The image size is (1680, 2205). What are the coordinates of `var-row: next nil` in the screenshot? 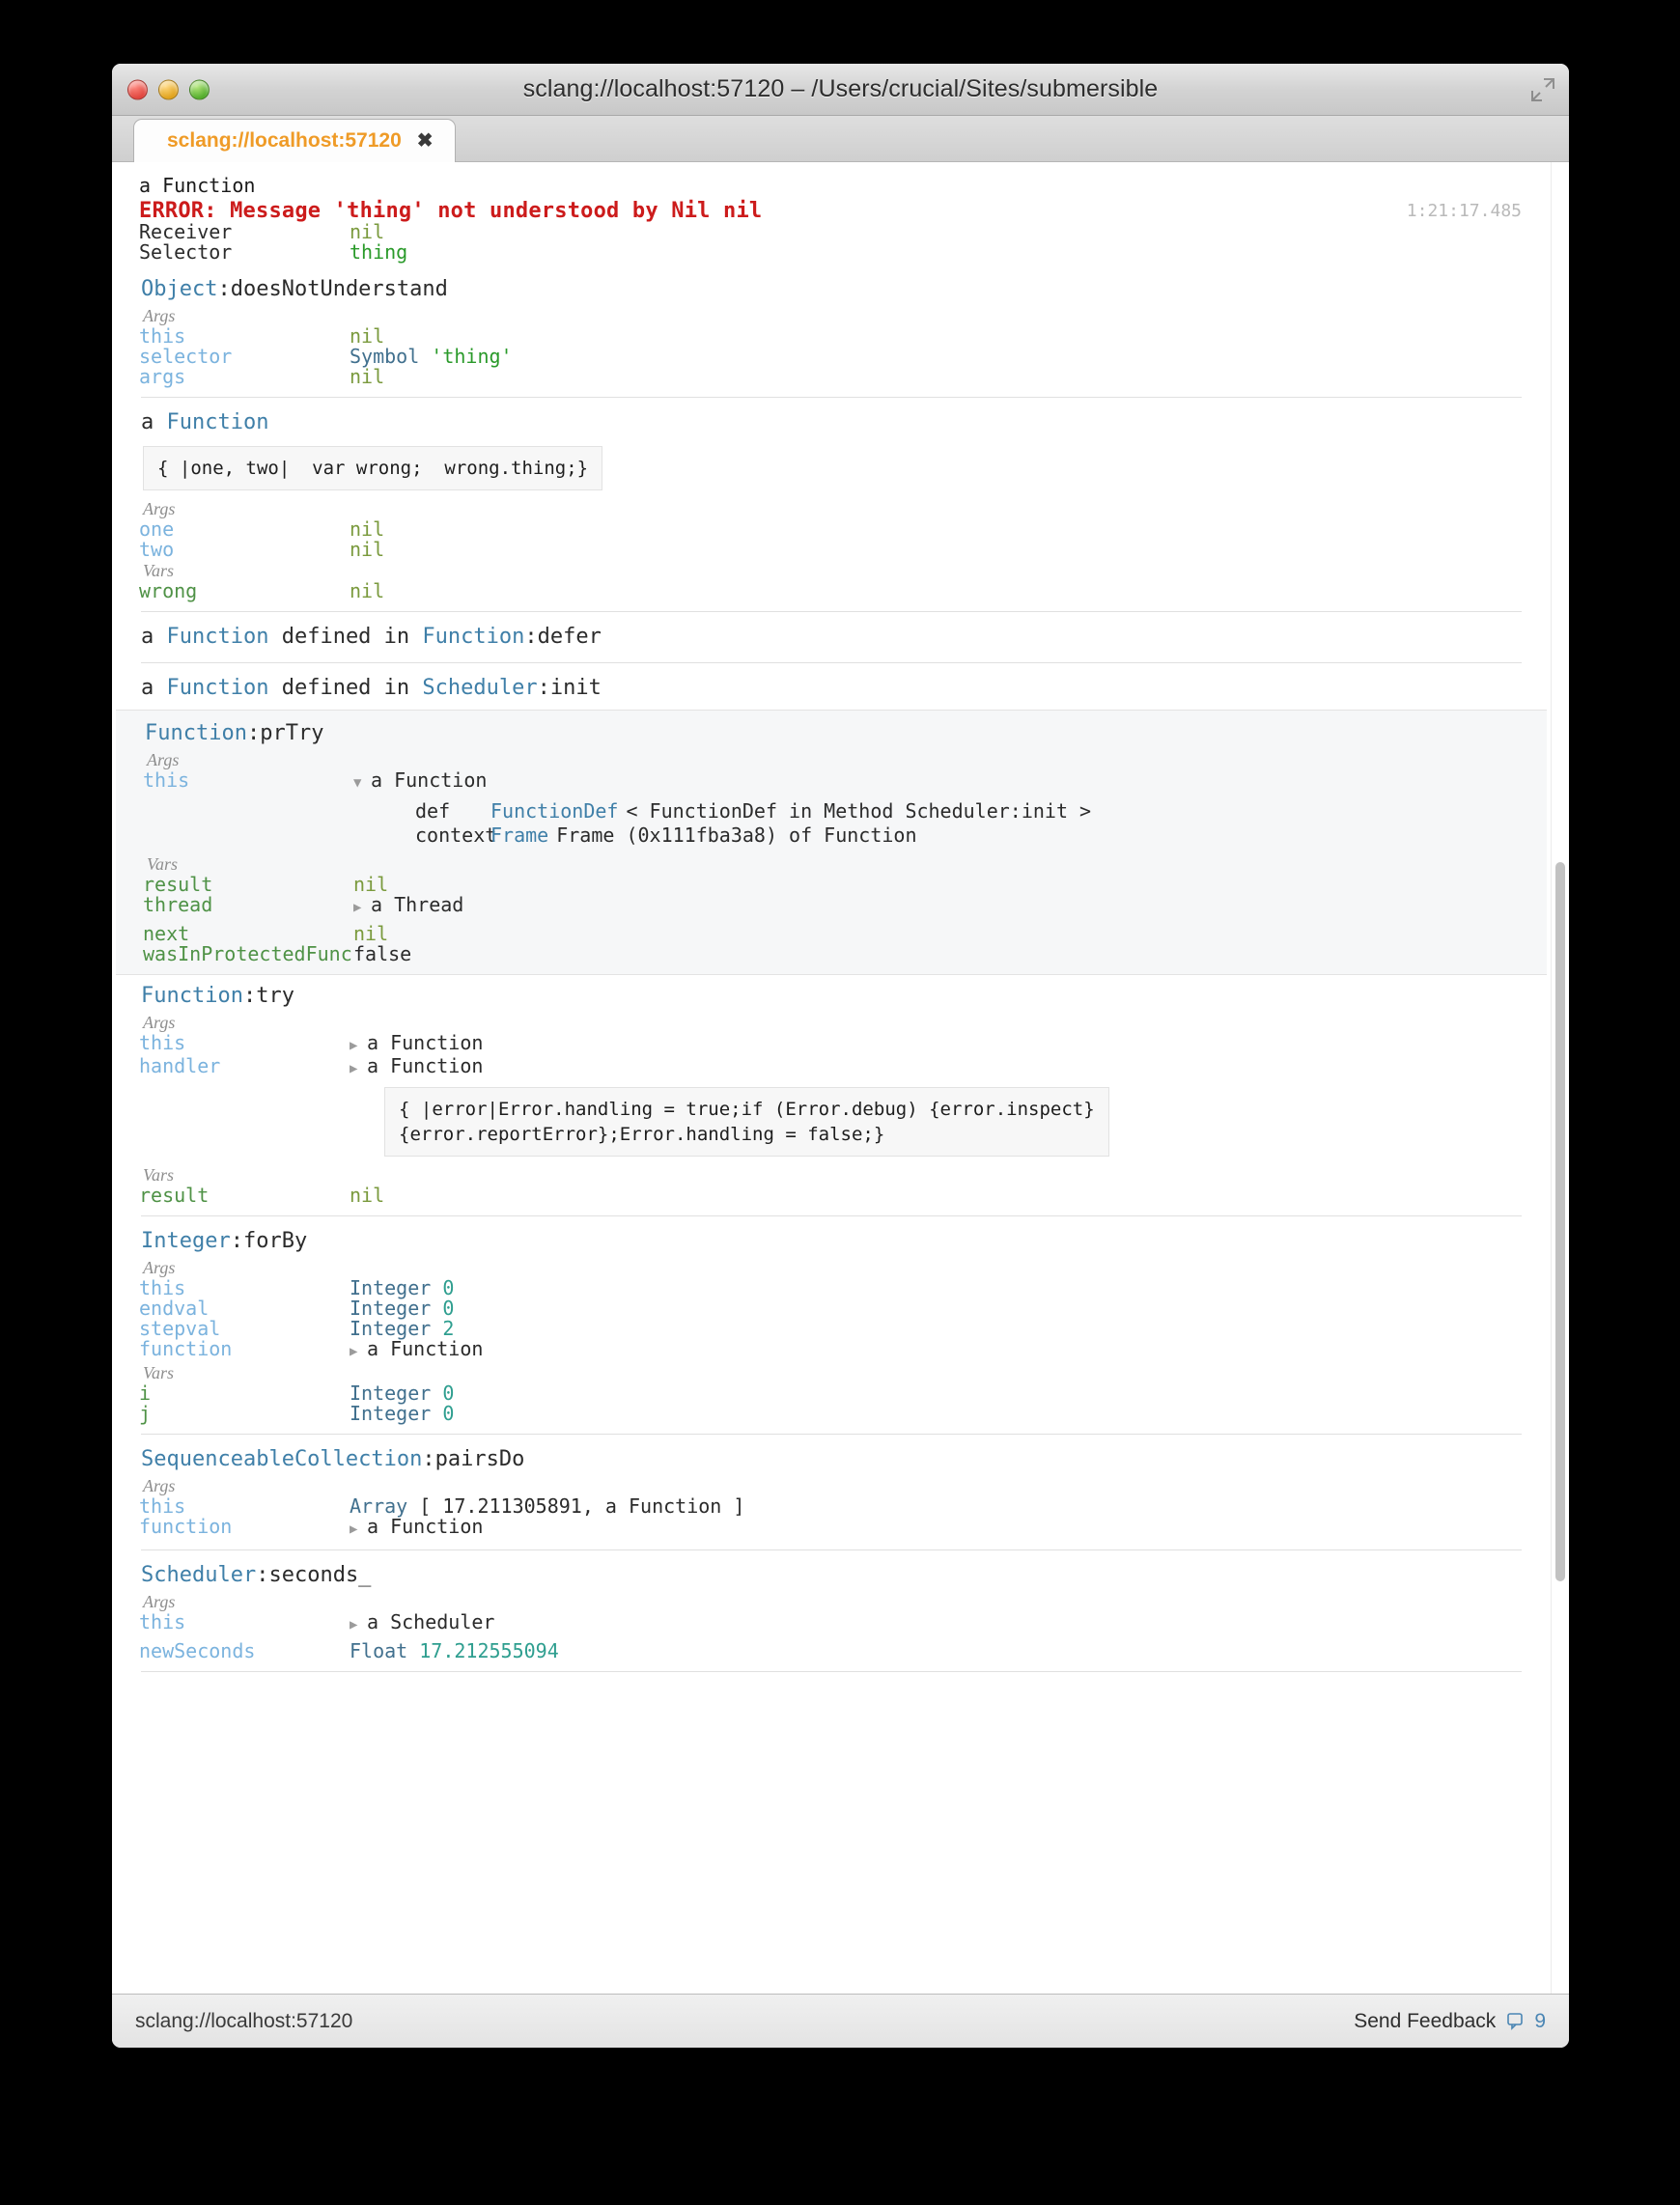 It's located at (832, 934).